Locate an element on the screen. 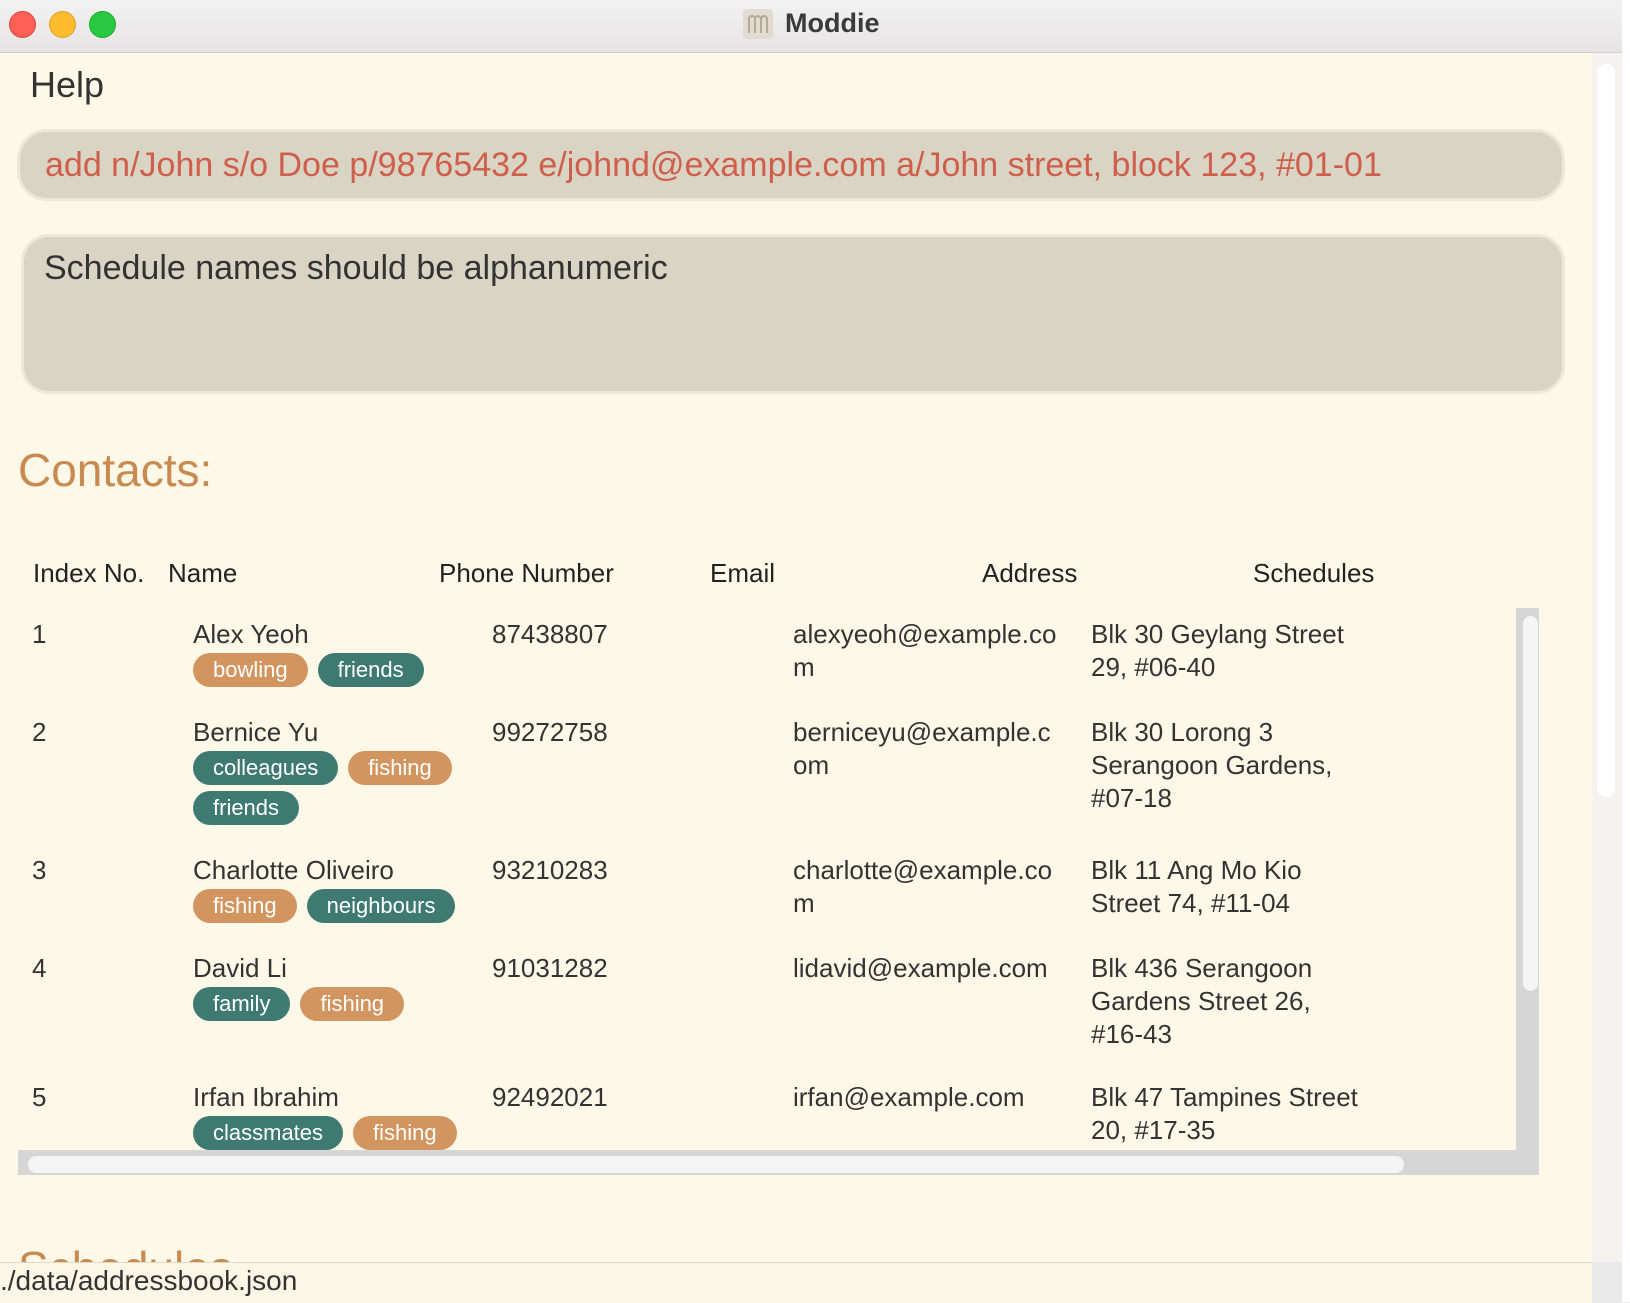 This screenshot has width=1630, height=1303. tag-list: fishing neighbours is located at coordinates (338, 909).